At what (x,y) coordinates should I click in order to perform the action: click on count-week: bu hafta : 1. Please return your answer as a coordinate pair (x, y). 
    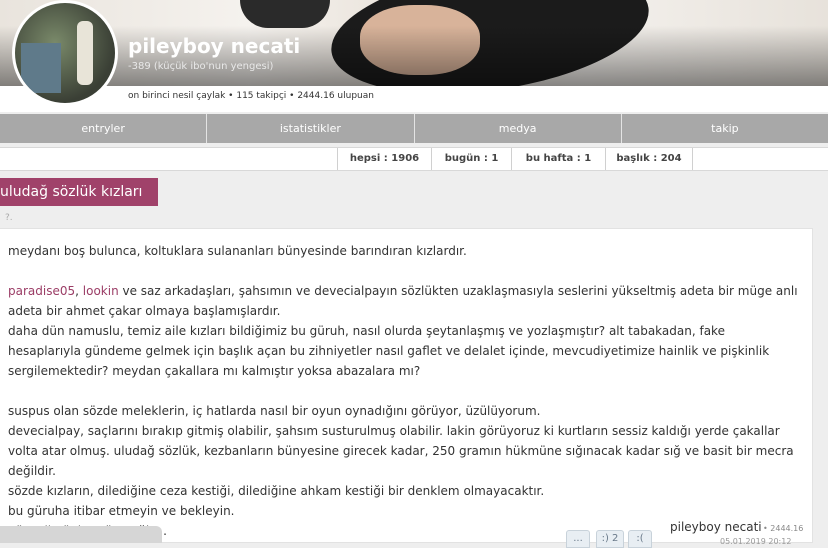
    Looking at the image, I should click on (558, 159).